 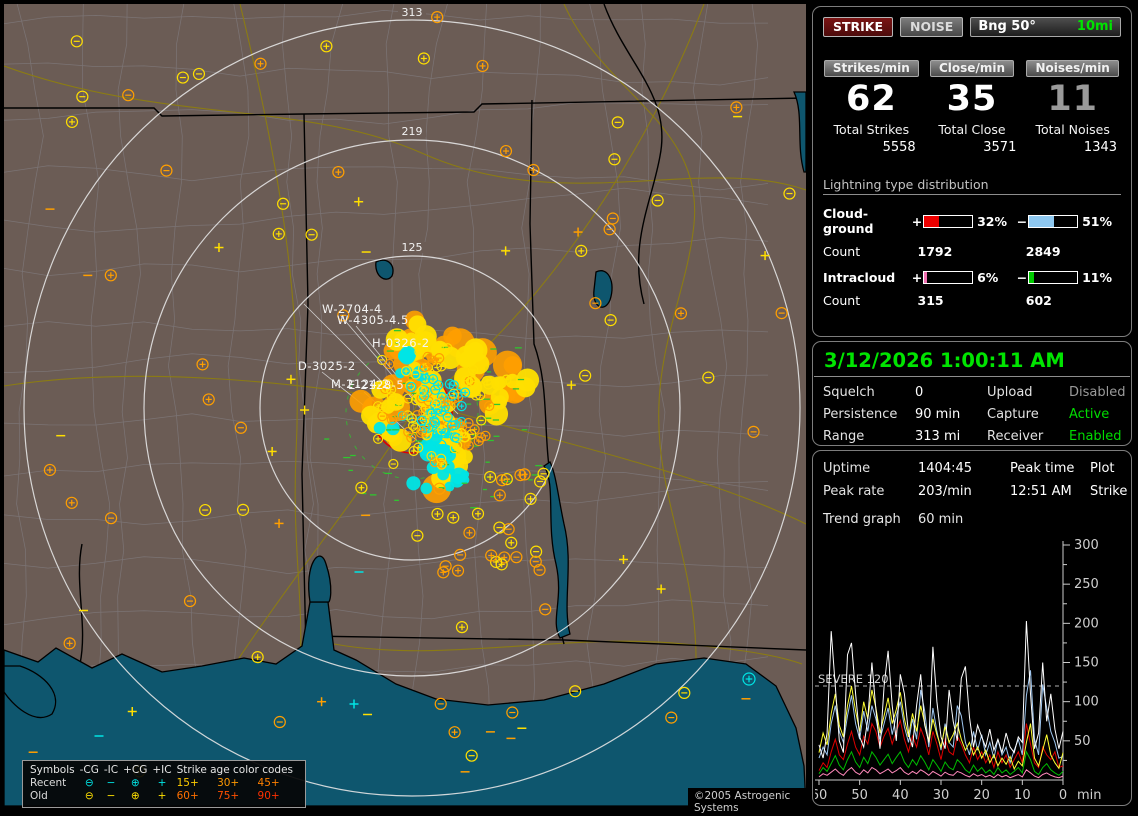 What do you see at coordinates (187, 783) in the screenshot?
I see `legend-age-code: 15+` at bounding box center [187, 783].